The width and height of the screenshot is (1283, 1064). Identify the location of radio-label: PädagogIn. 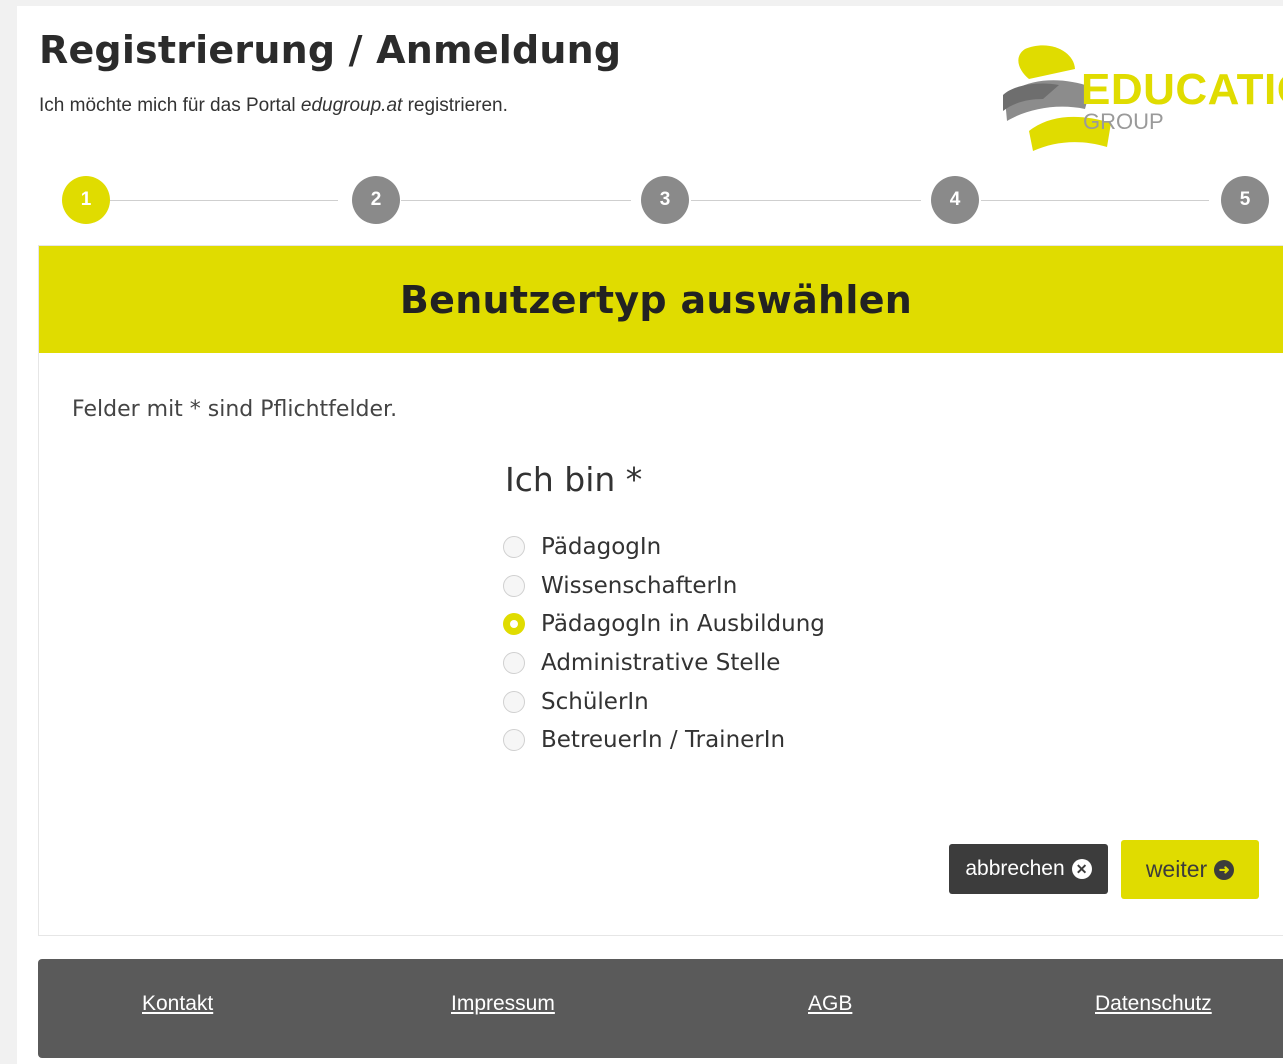
(601, 547).